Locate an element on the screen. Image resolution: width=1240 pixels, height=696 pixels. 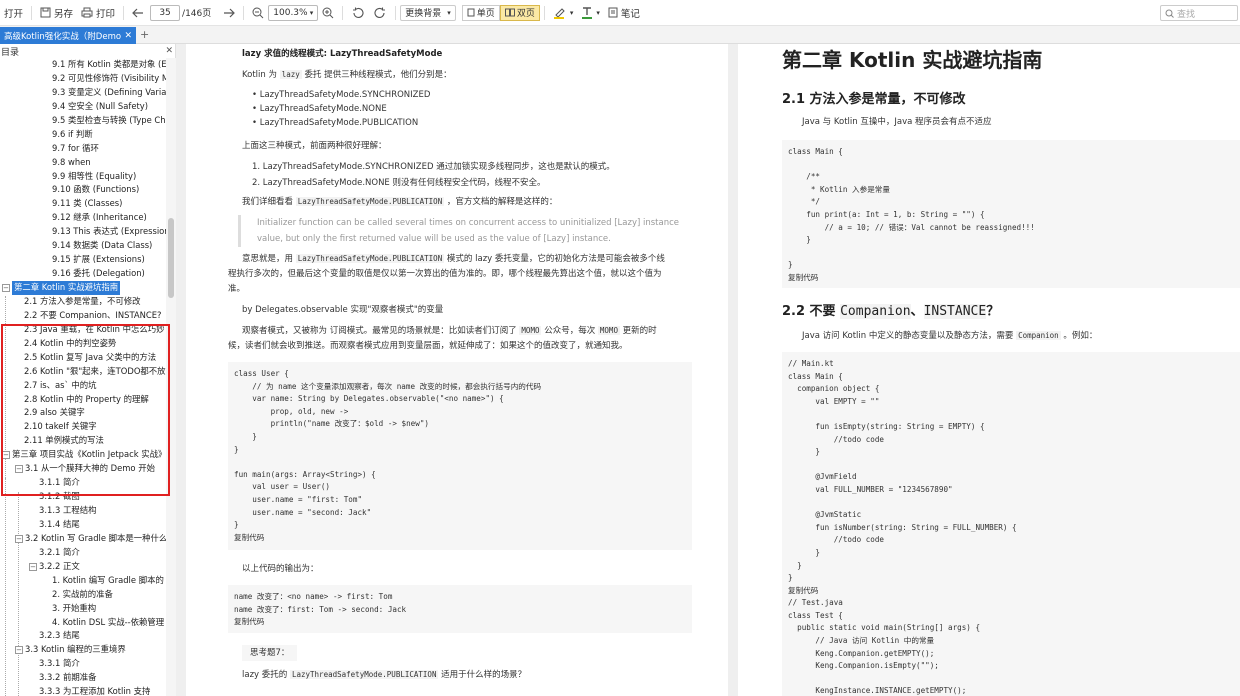
toc-item: 3.2.3 结尾 is located at coordinates (83, 636).